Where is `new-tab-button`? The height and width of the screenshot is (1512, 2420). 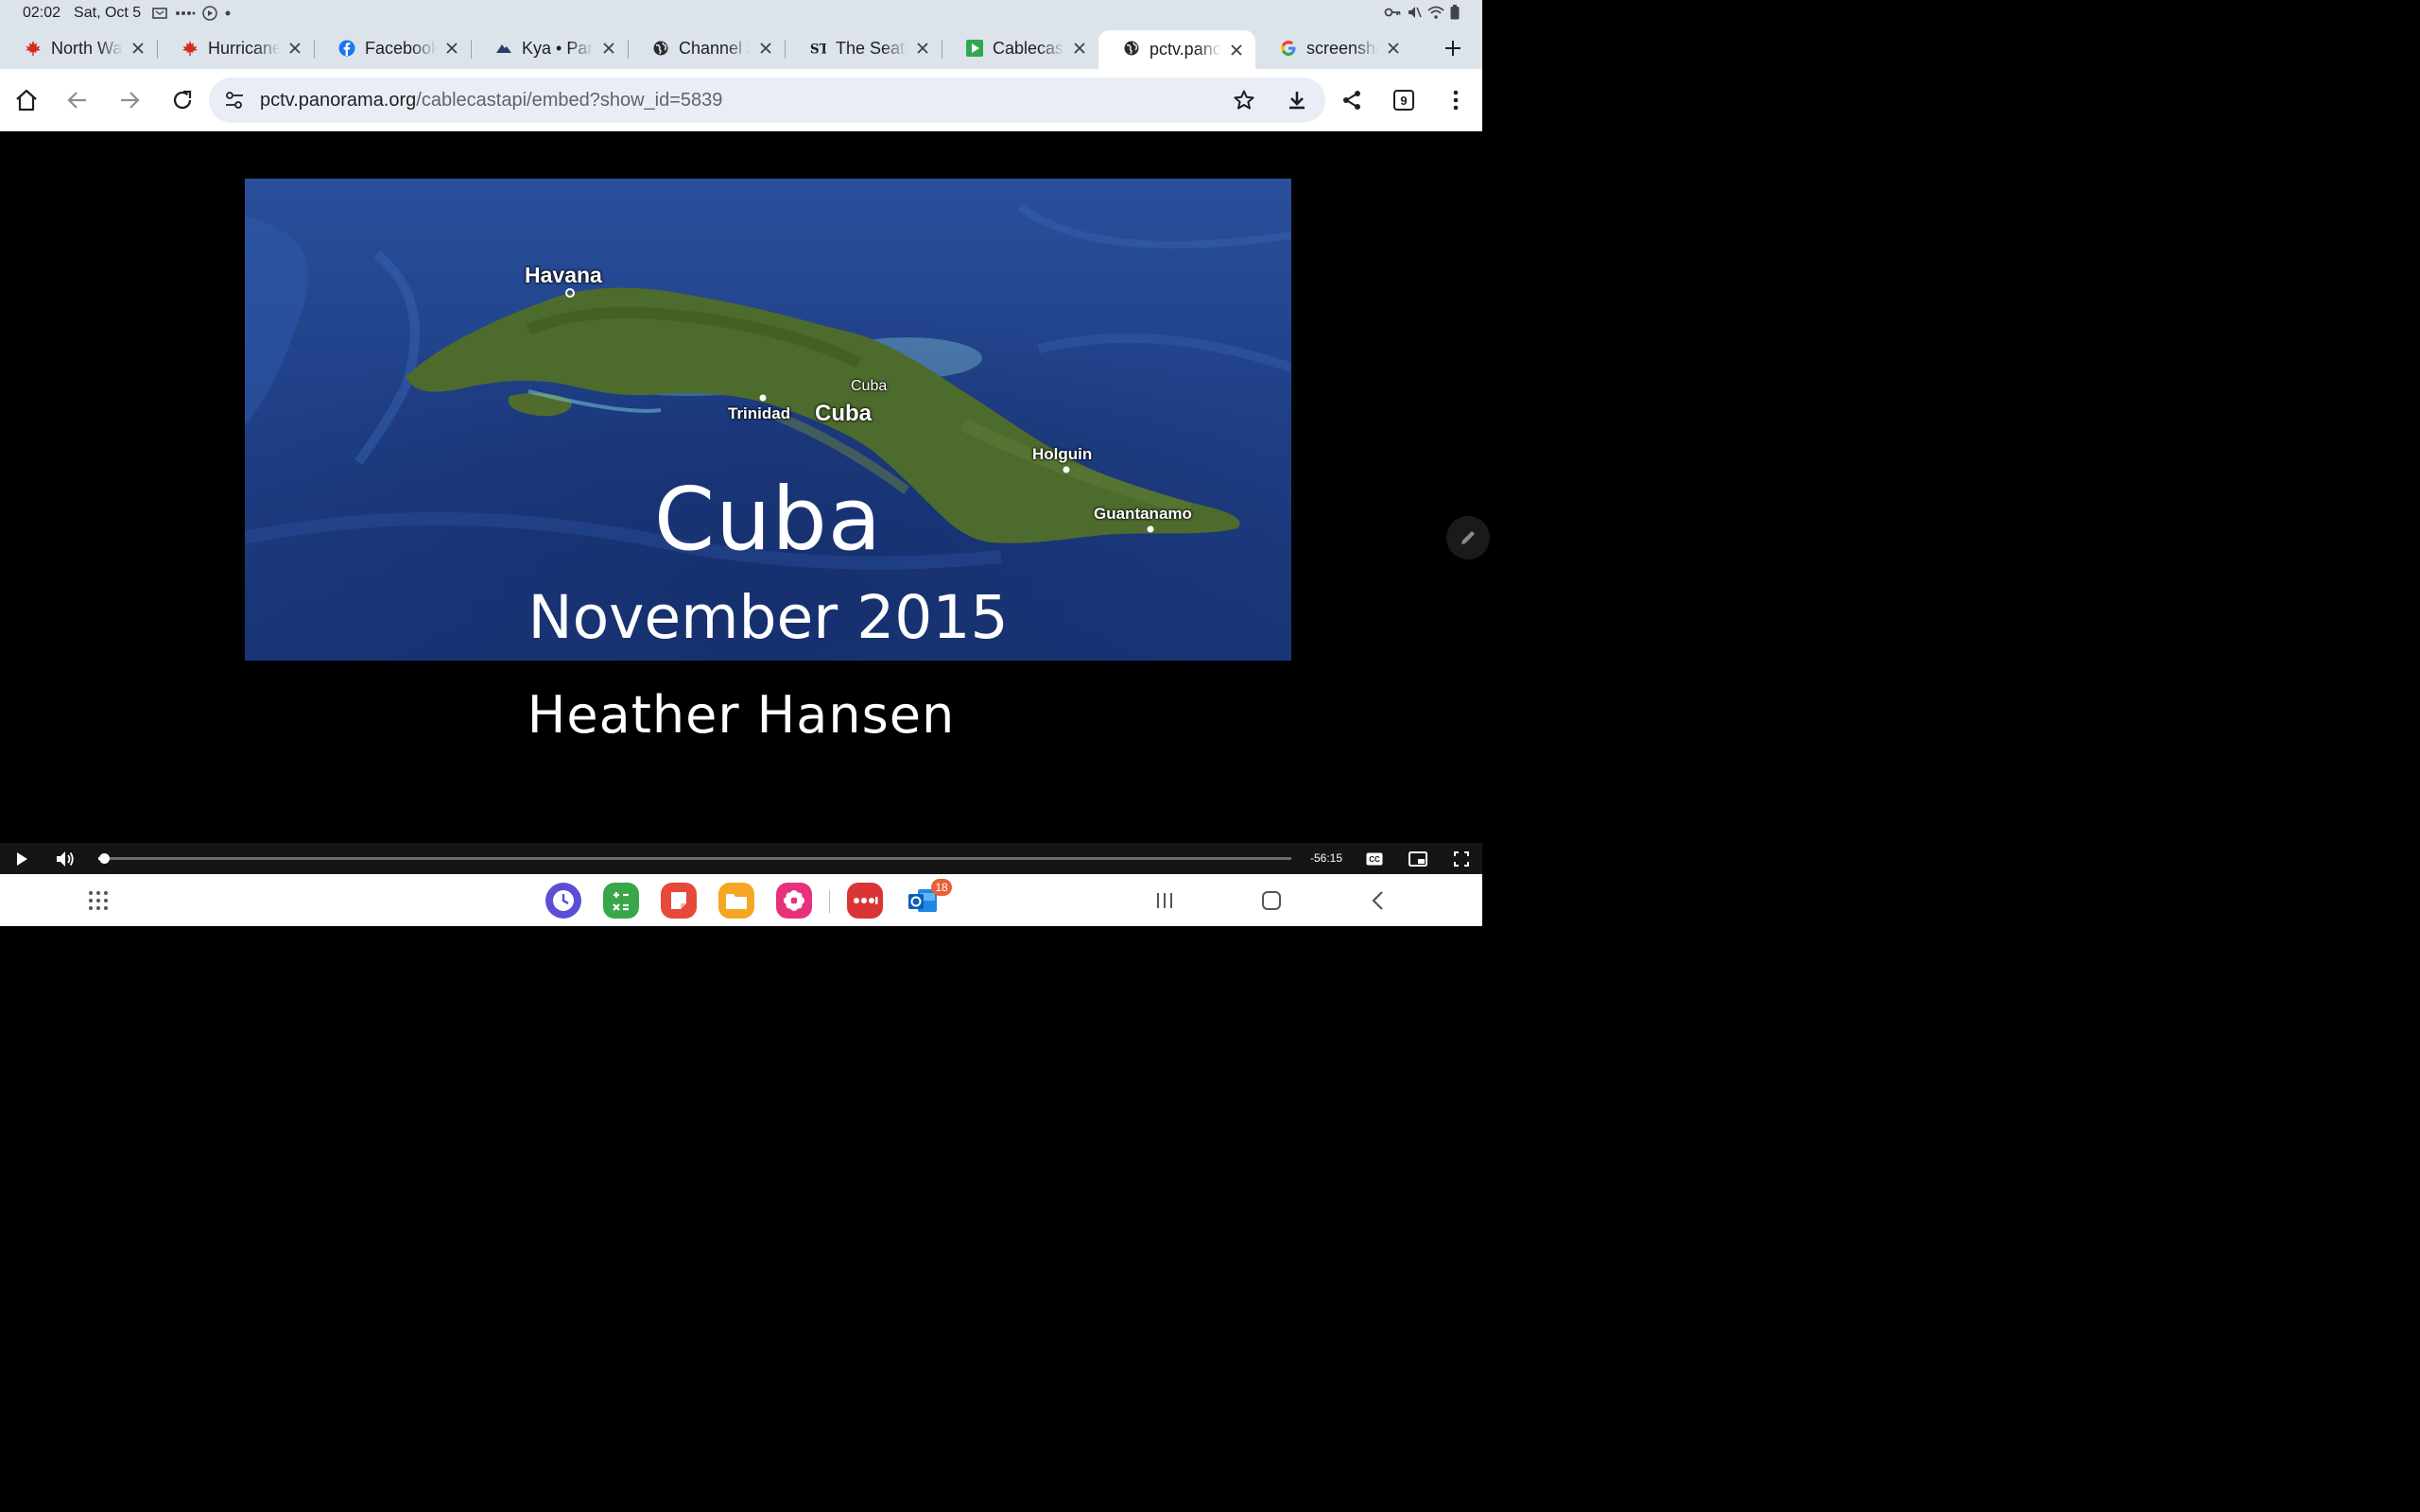 new-tab-button is located at coordinates (1453, 48).